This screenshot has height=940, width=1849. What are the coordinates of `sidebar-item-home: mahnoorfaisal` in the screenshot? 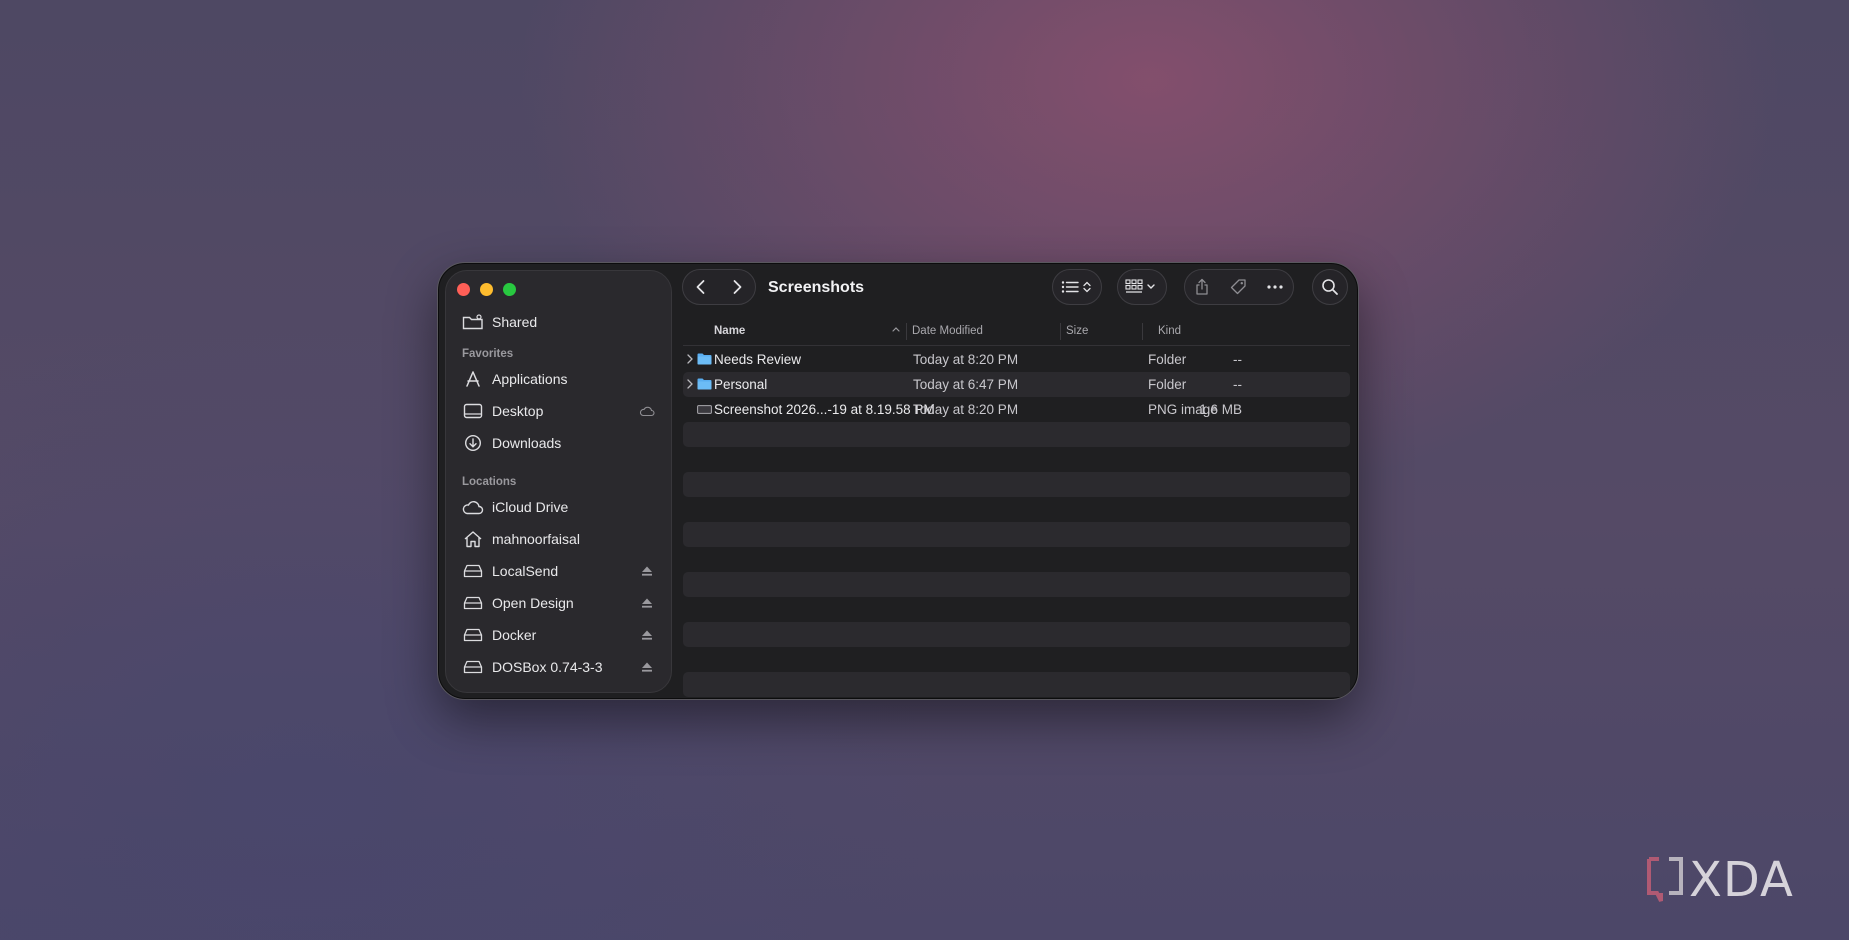 It's located at (558, 539).